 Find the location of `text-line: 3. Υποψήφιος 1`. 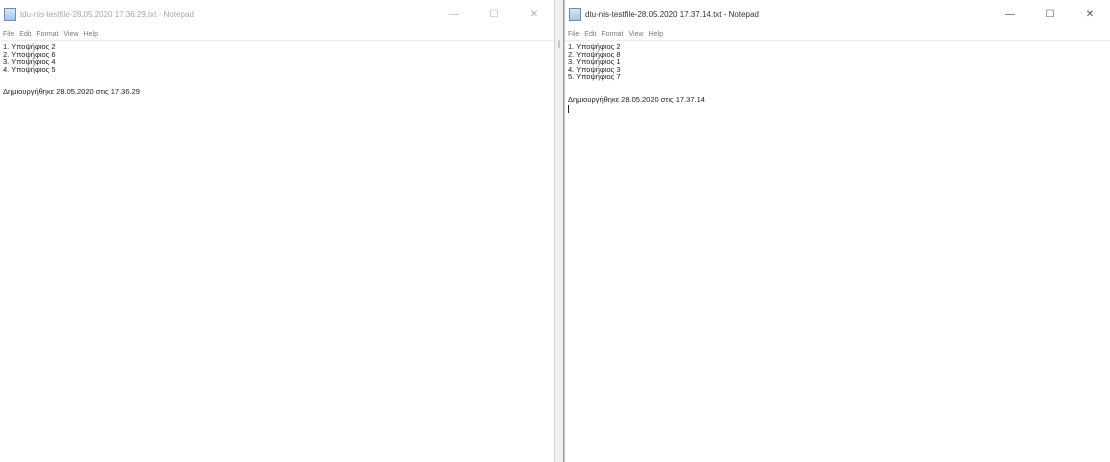

text-line: 3. Υποψήφιος 1 is located at coordinates (594, 62).